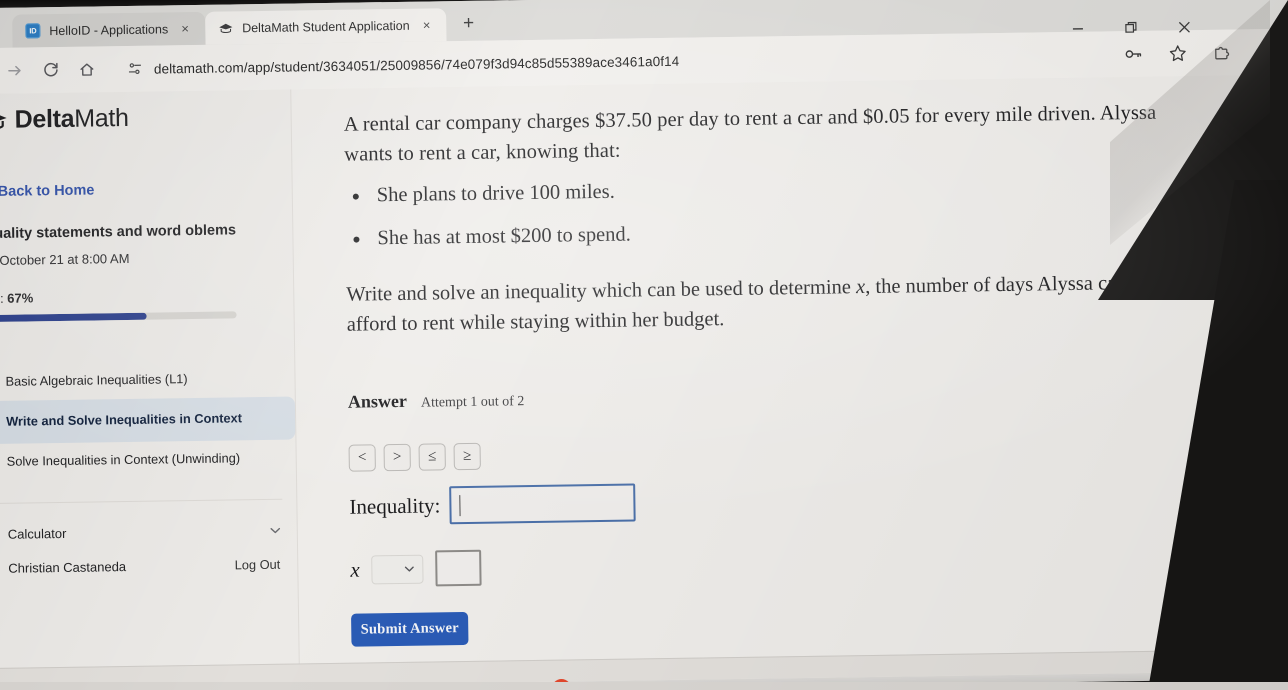 The width and height of the screenshot is (1288, 690). What do you see at coordinates (1077, 28) in the screenshot?
I see `minimize-icon` at bounding box center [1077, 28].